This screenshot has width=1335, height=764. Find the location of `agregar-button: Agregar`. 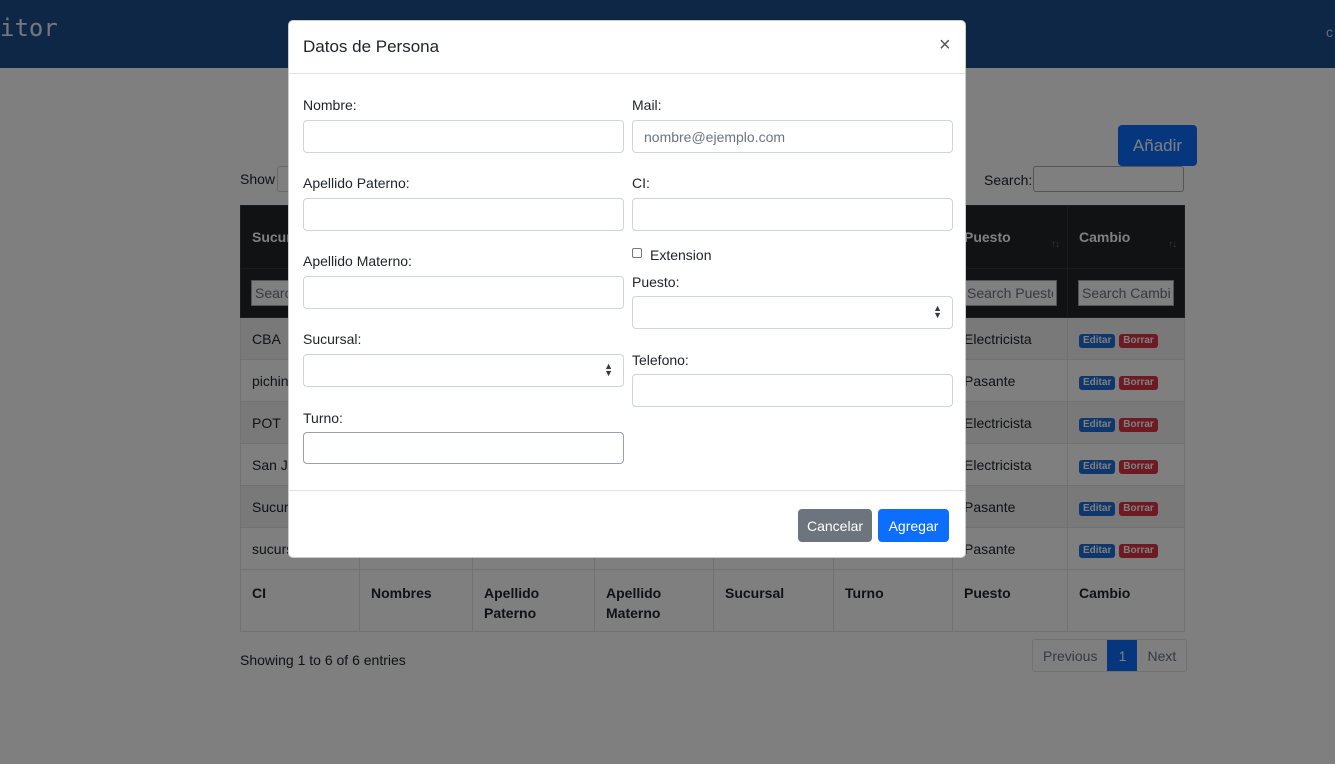

agregar-button: Agregar is located at coordinates (913, 525).